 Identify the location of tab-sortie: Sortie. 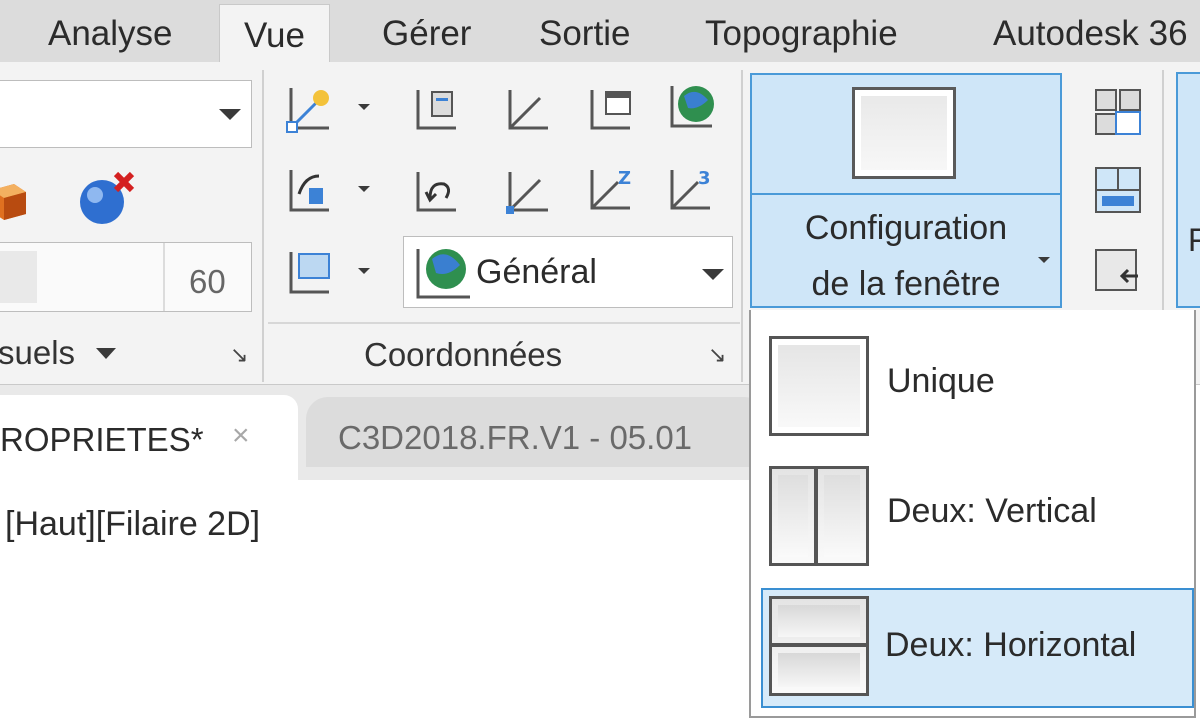
(584, 34).